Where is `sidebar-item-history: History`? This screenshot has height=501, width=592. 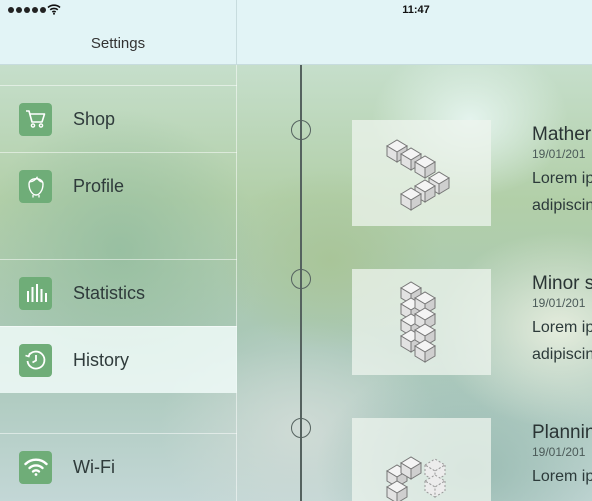
sidebar-item-history: History is located at coordinates (118, 359).